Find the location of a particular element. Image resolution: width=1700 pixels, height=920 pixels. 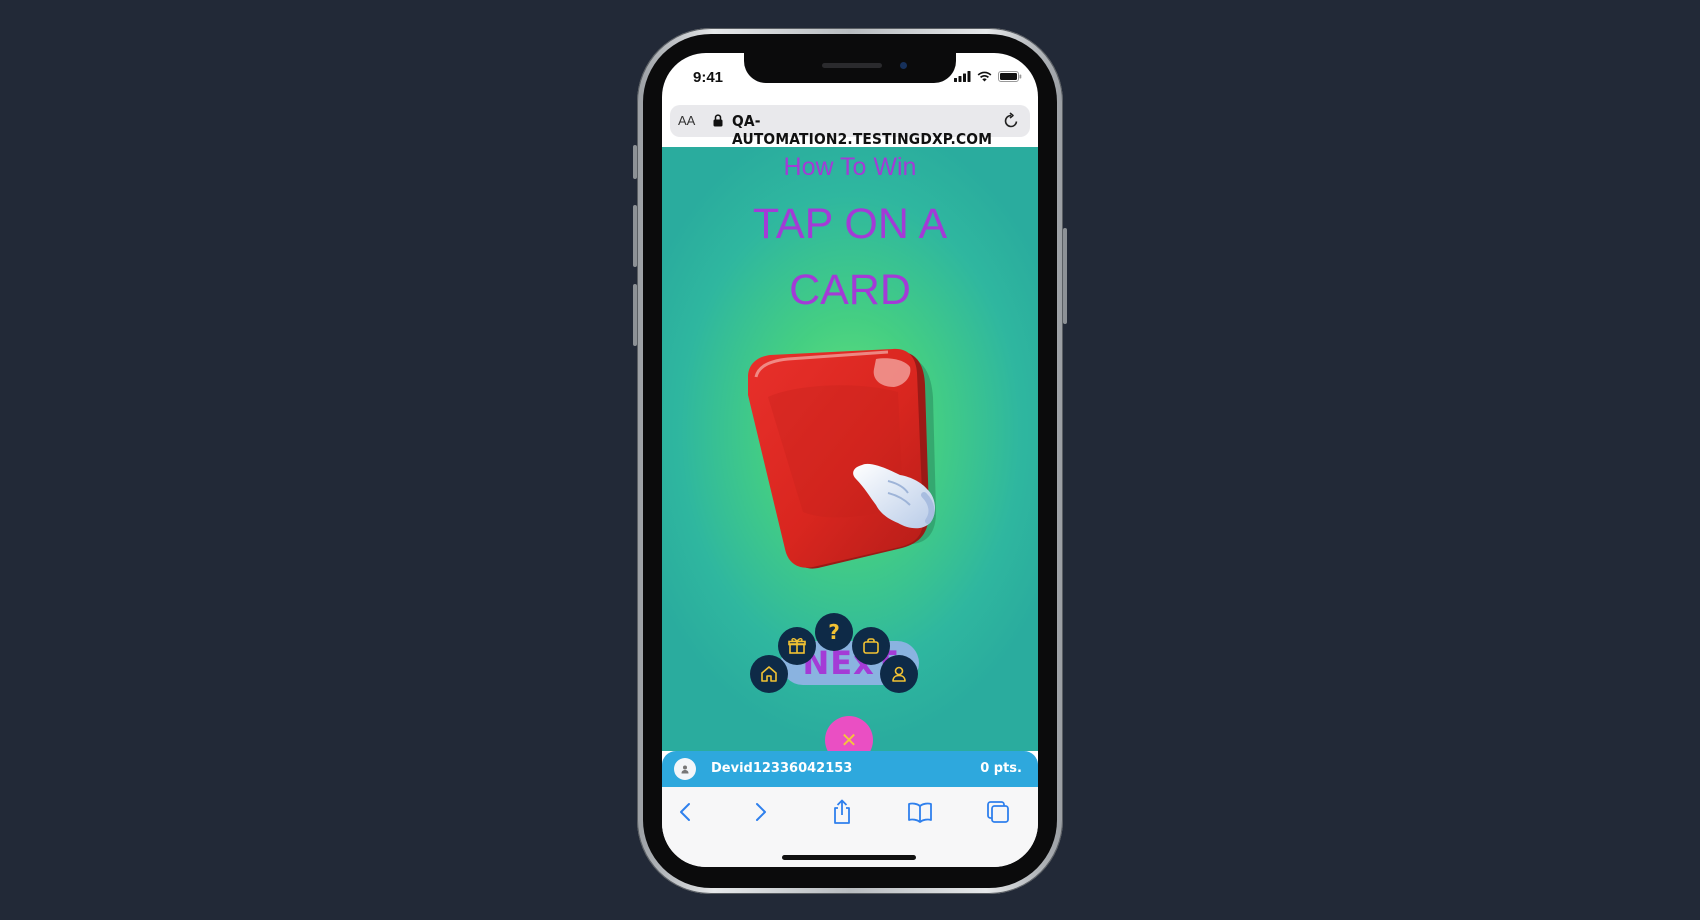

bag-icon is located at coordinates (871, 646).